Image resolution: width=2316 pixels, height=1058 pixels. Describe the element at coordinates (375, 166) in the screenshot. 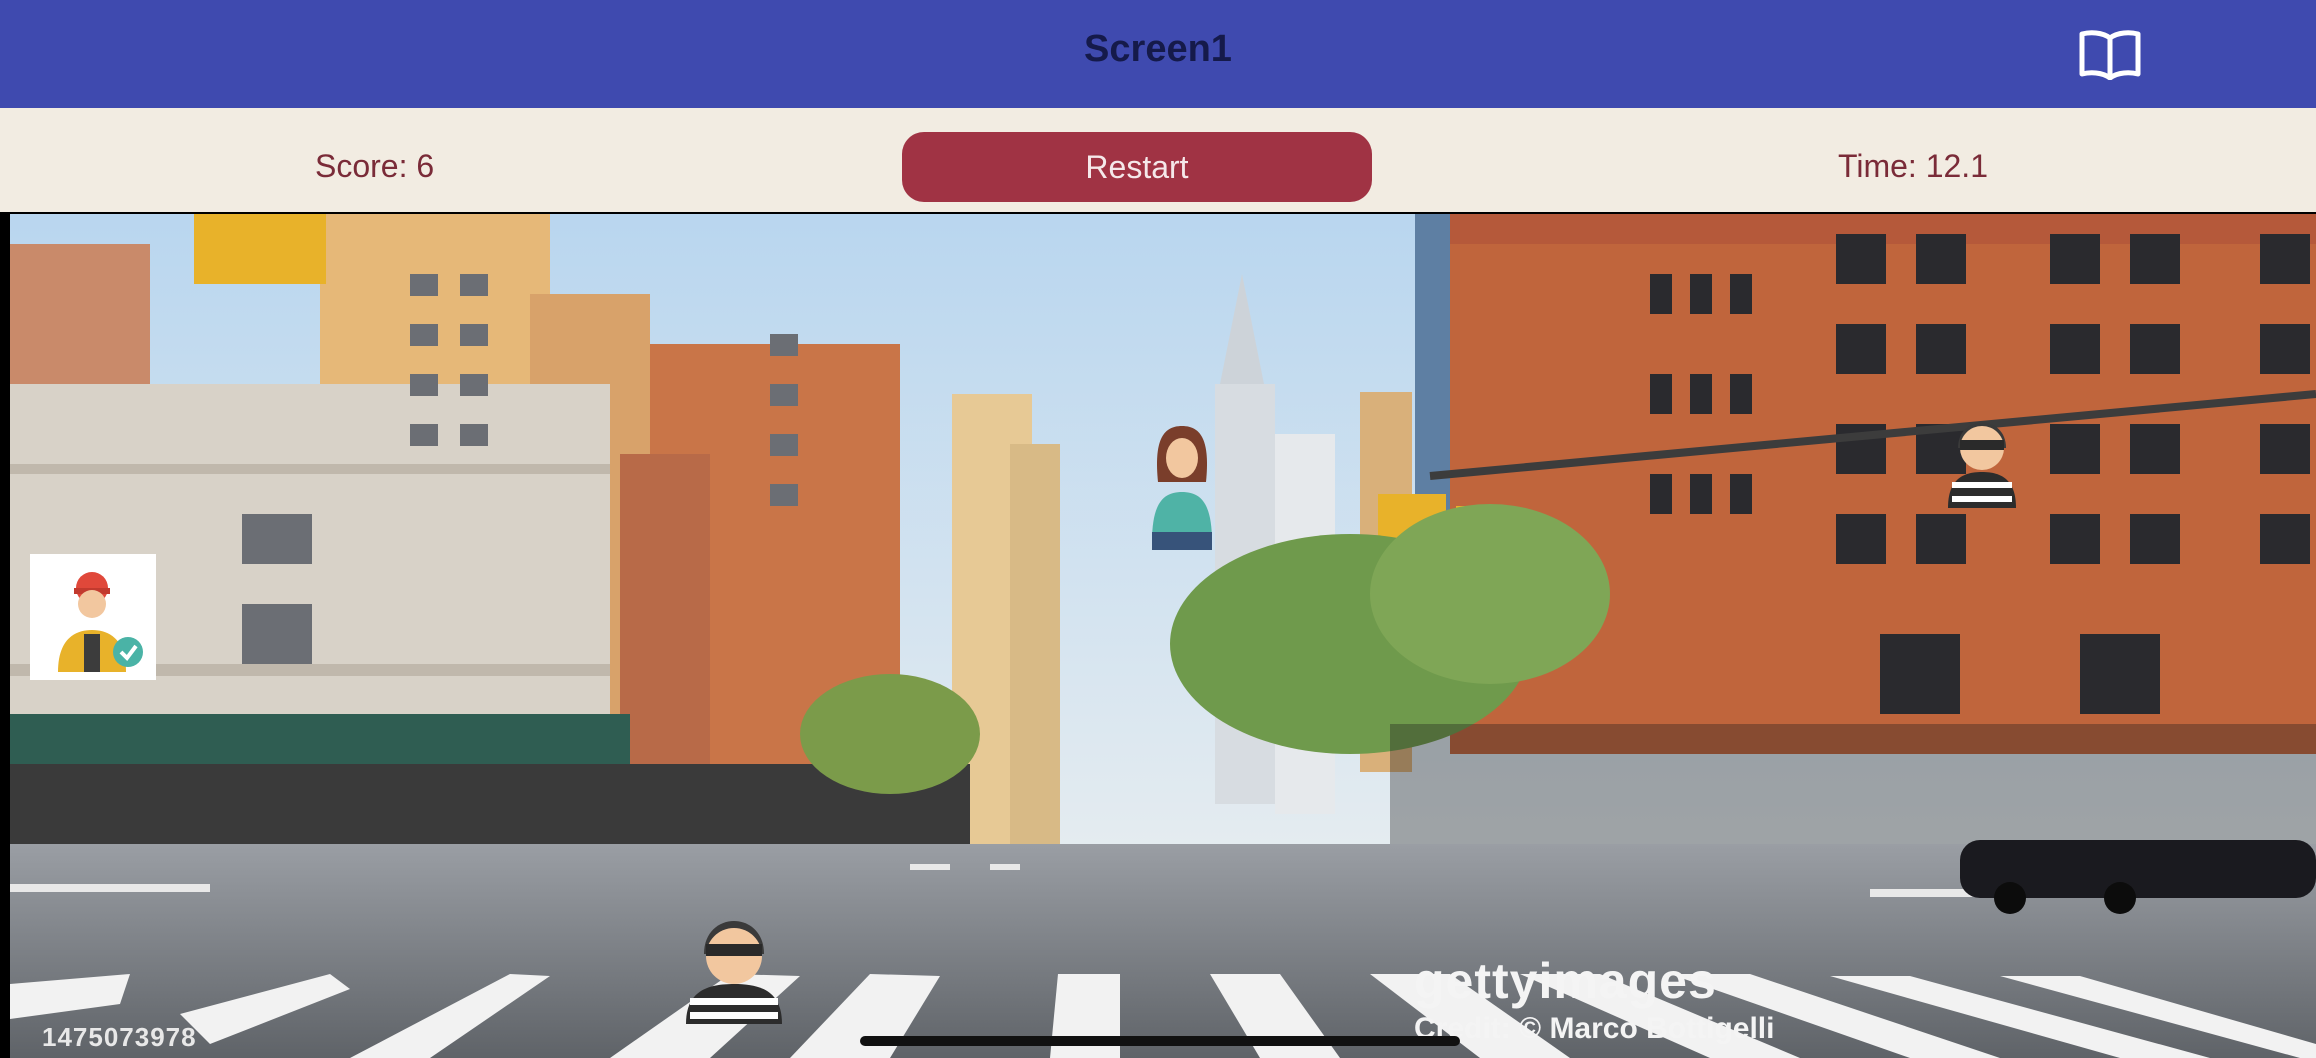

I see `score-label: Score: 6` at that location.